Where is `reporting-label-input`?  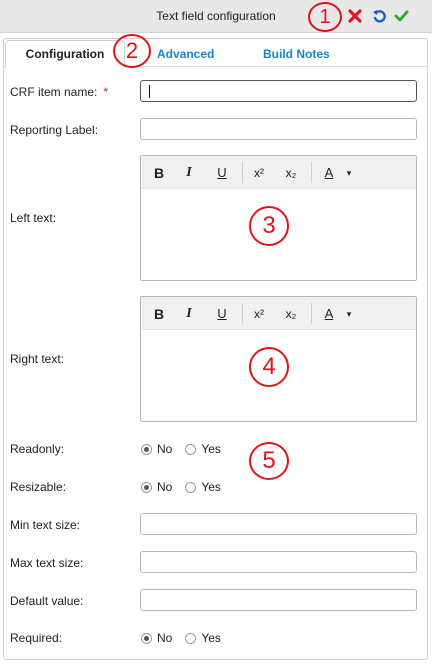
reporting-label-input is located at coordinates (278, 129).